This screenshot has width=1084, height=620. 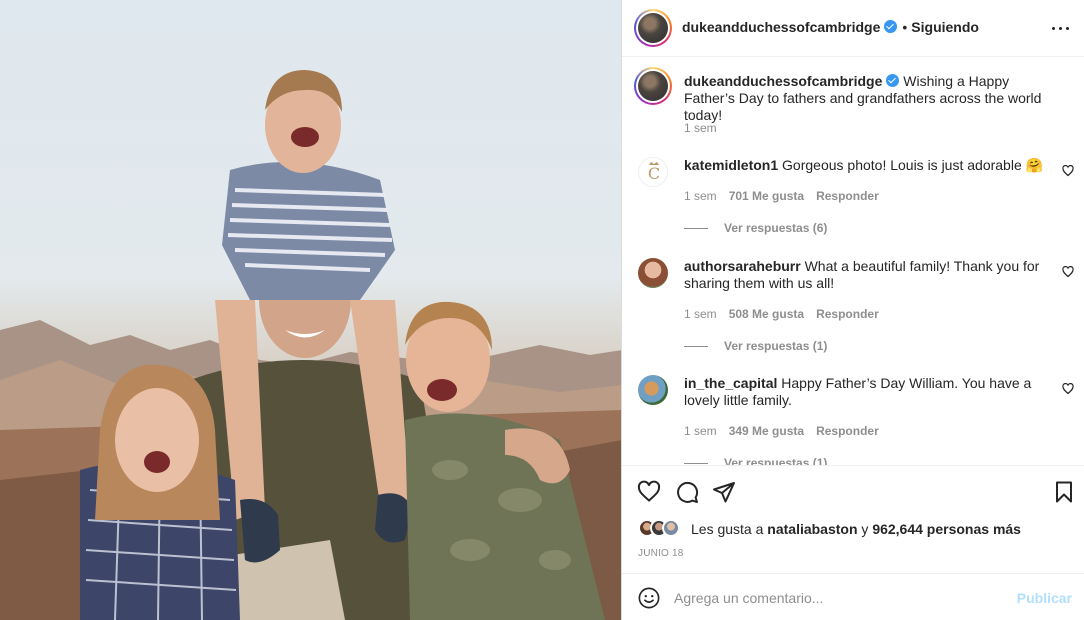 What do you see at coordinates (671, 528) in the screenshot?
I see `liker-avatar` at bounding box center [671, 528].